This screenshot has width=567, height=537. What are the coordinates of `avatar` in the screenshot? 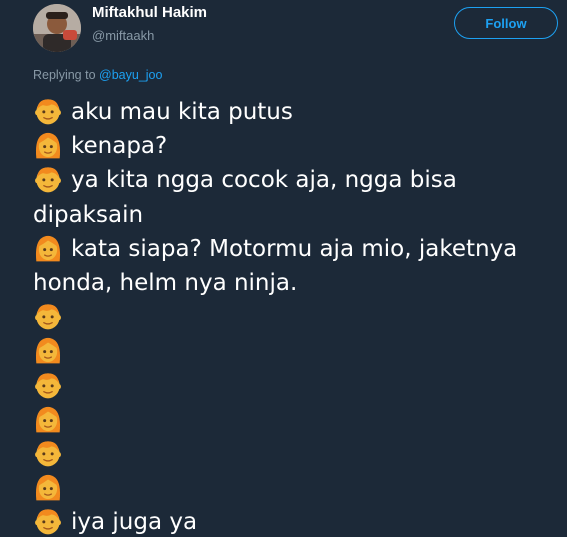 It's located at (57, 28).